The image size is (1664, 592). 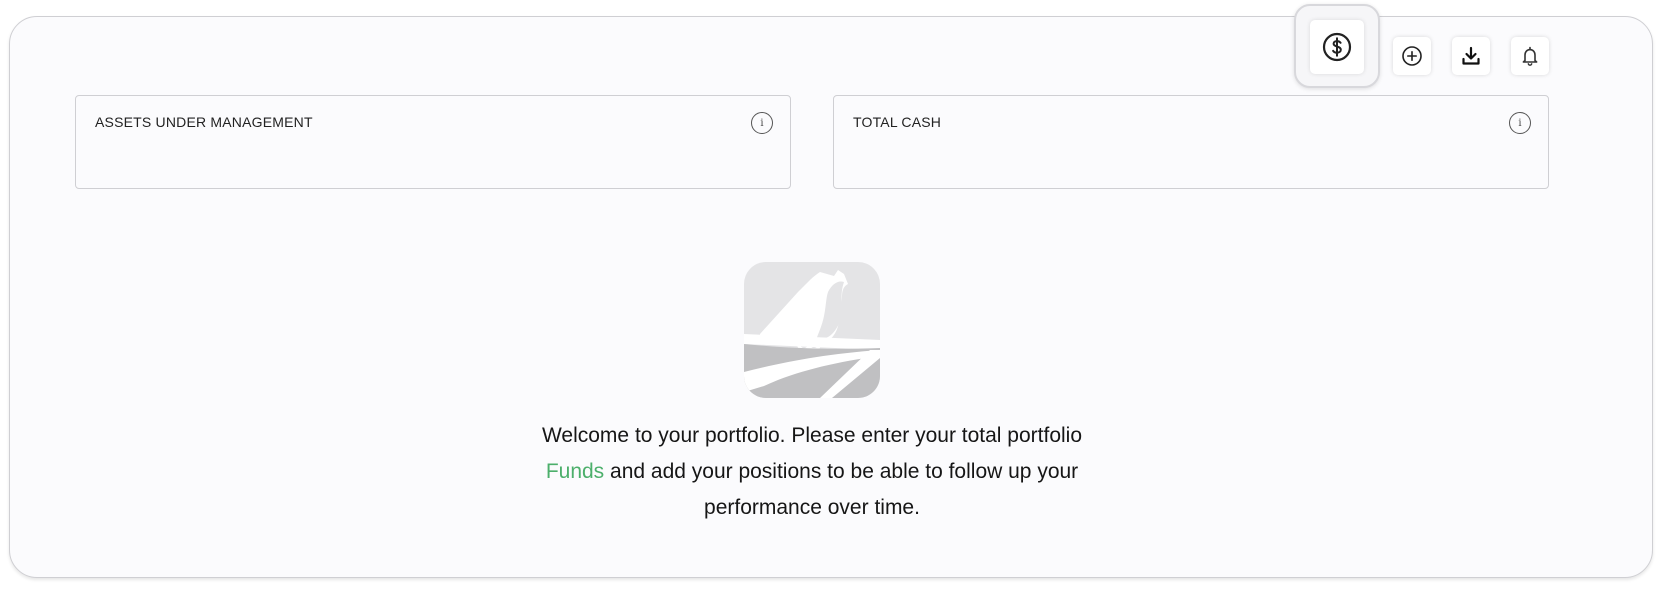 I want to click on dollar-circle-icon, so click(x=1337, y=47).